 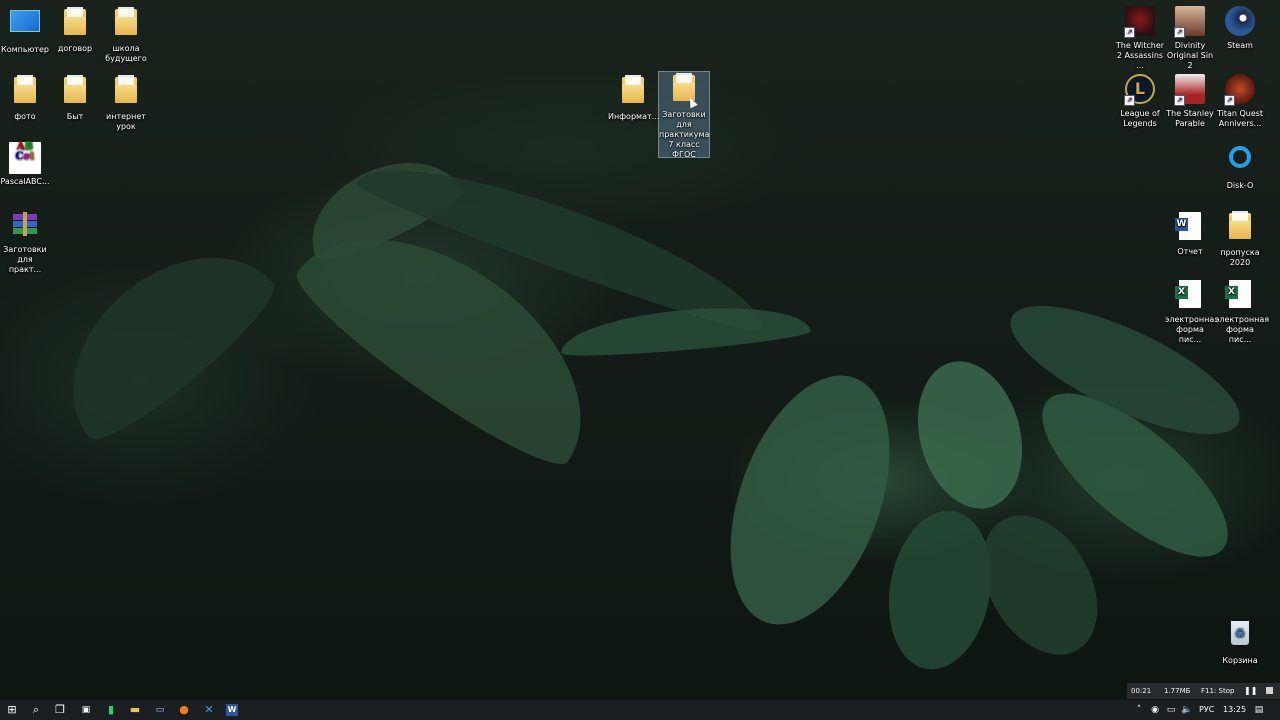 What do you see at coordinates (640, 710) in the screenshot?
I see `taskbar: ⊞ ⌕ ❐ ▣ ▮ ▬ ▭ ● ✕ W ˄ ◉ ▭ 🔈 РУС 13:25 ▤` at bounding box center [640, 710].